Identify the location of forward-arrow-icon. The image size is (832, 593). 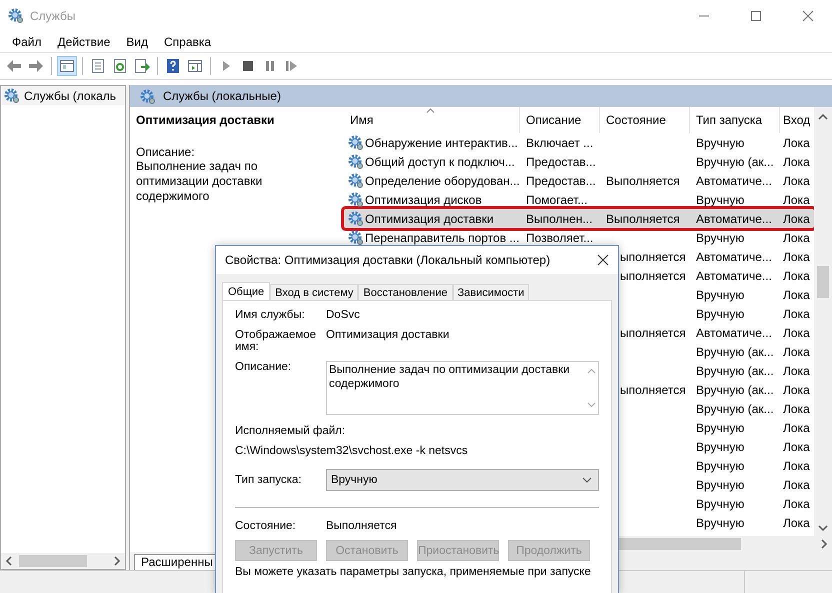
(36, 66).